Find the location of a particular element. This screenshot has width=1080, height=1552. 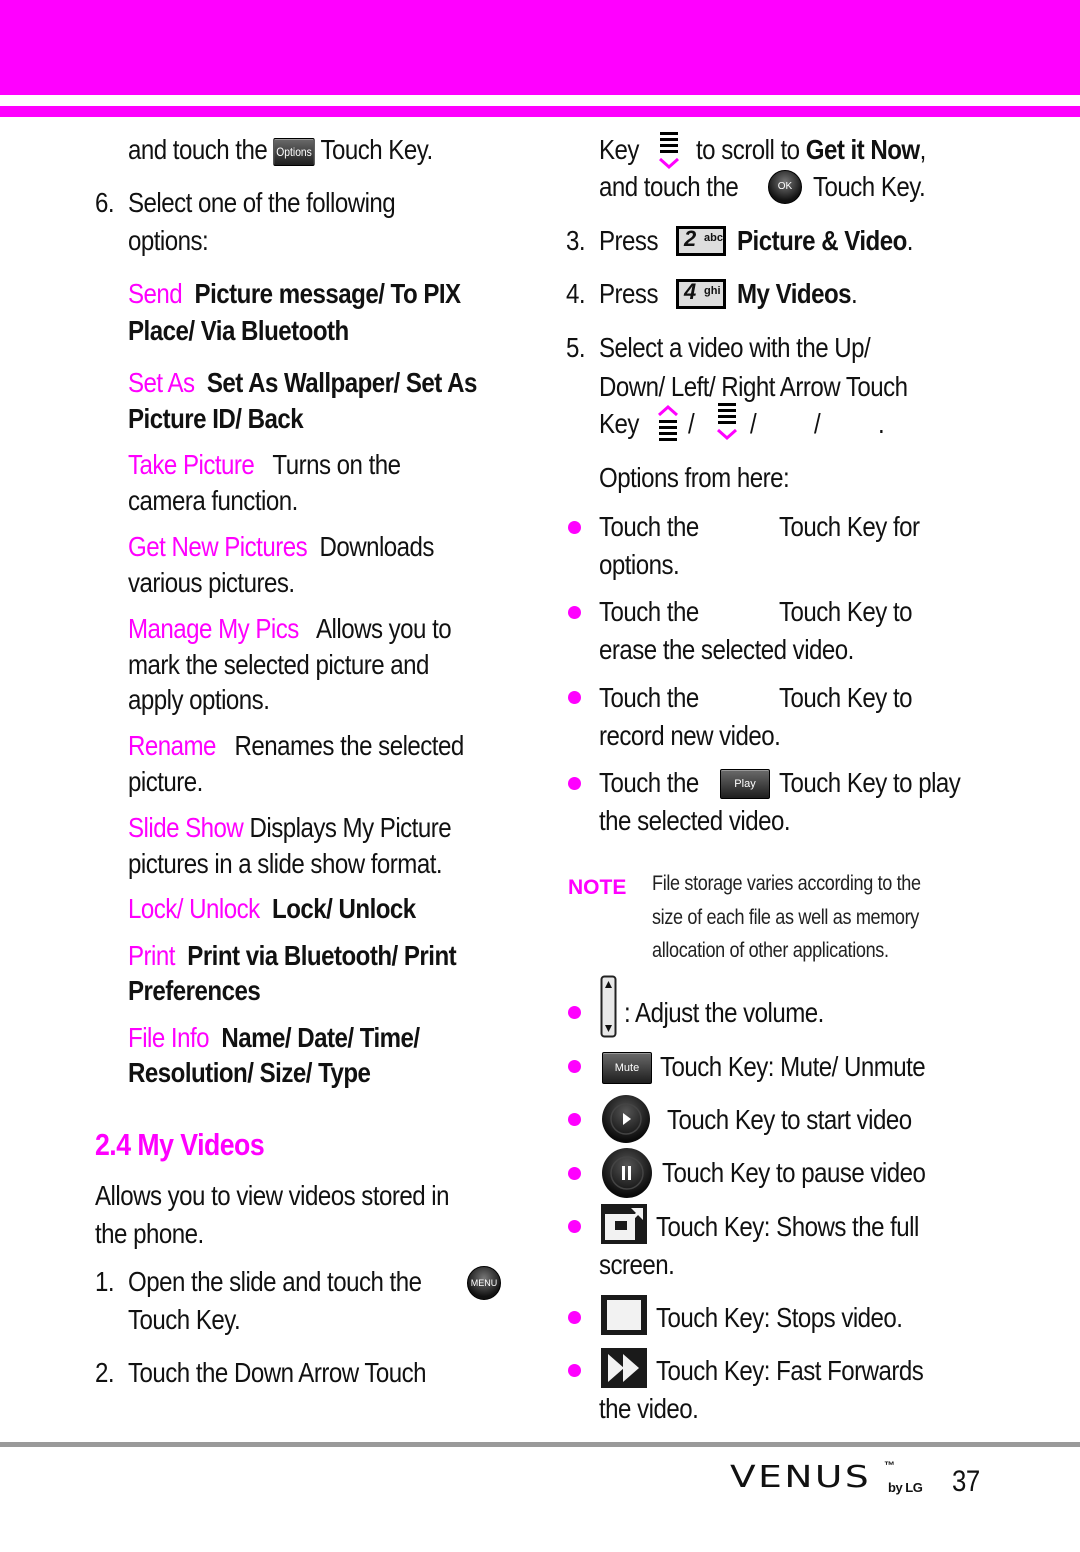

note-text: size of each file as well as memory is located at coordinates (786, 917).